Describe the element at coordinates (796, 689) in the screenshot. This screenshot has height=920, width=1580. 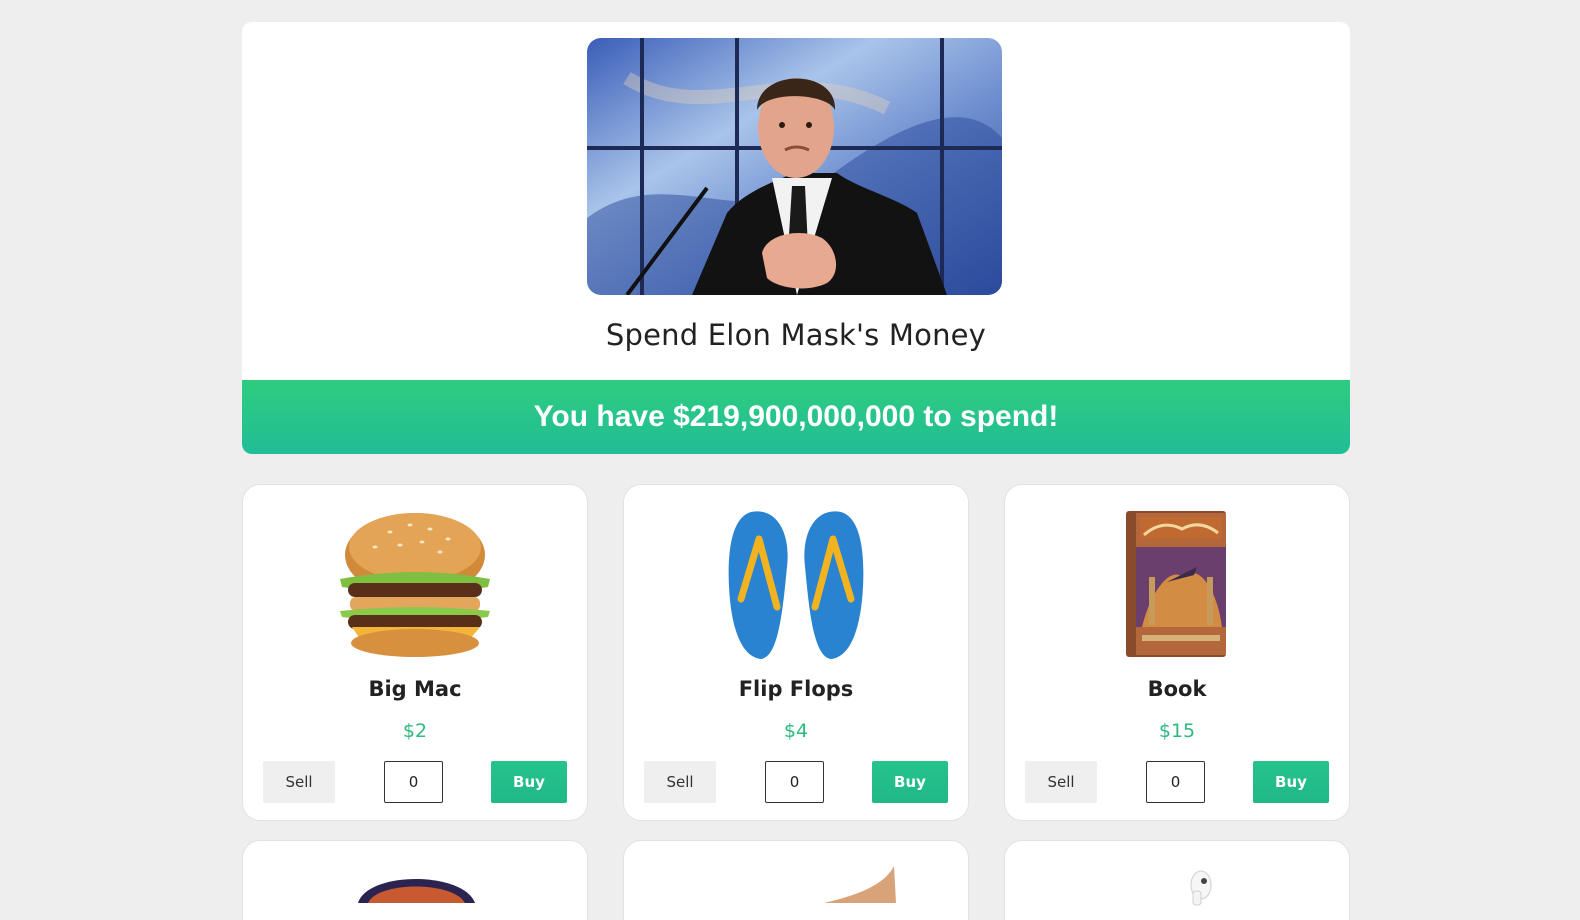
I see `product-name: Flip Flops` at that location.